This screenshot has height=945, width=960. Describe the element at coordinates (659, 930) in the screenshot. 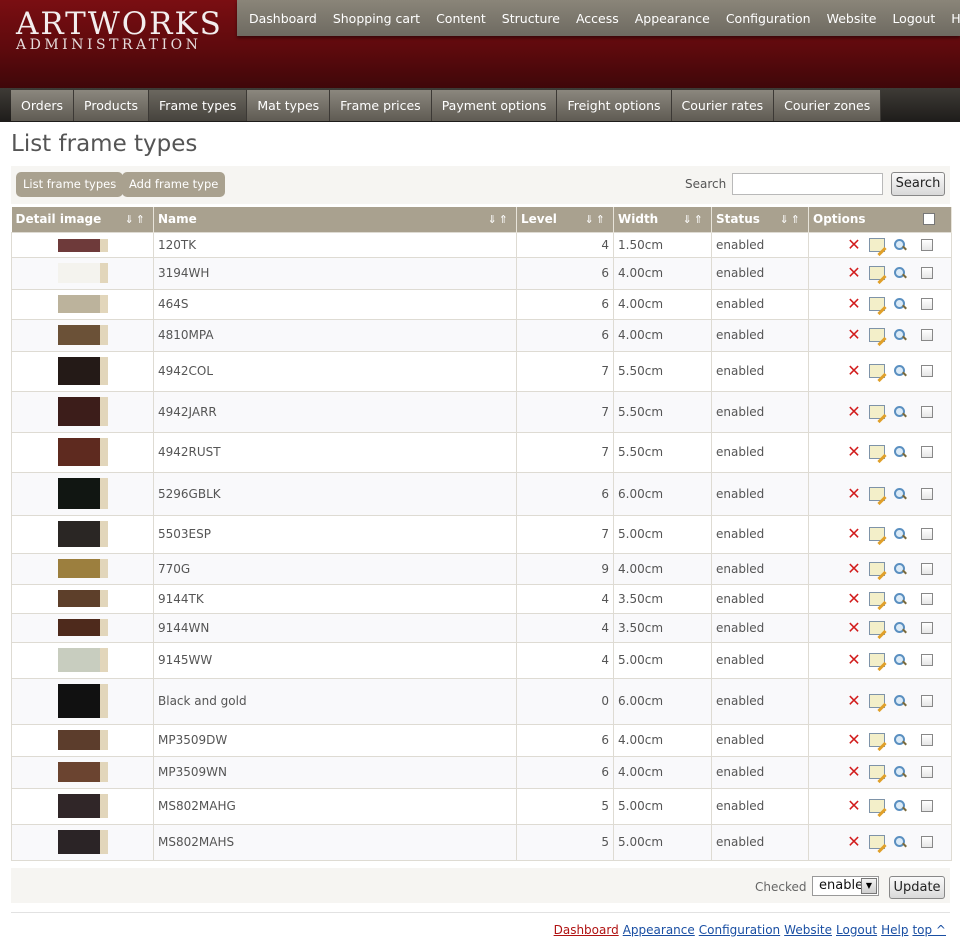

I see `footer-link: Appearance` at that location.